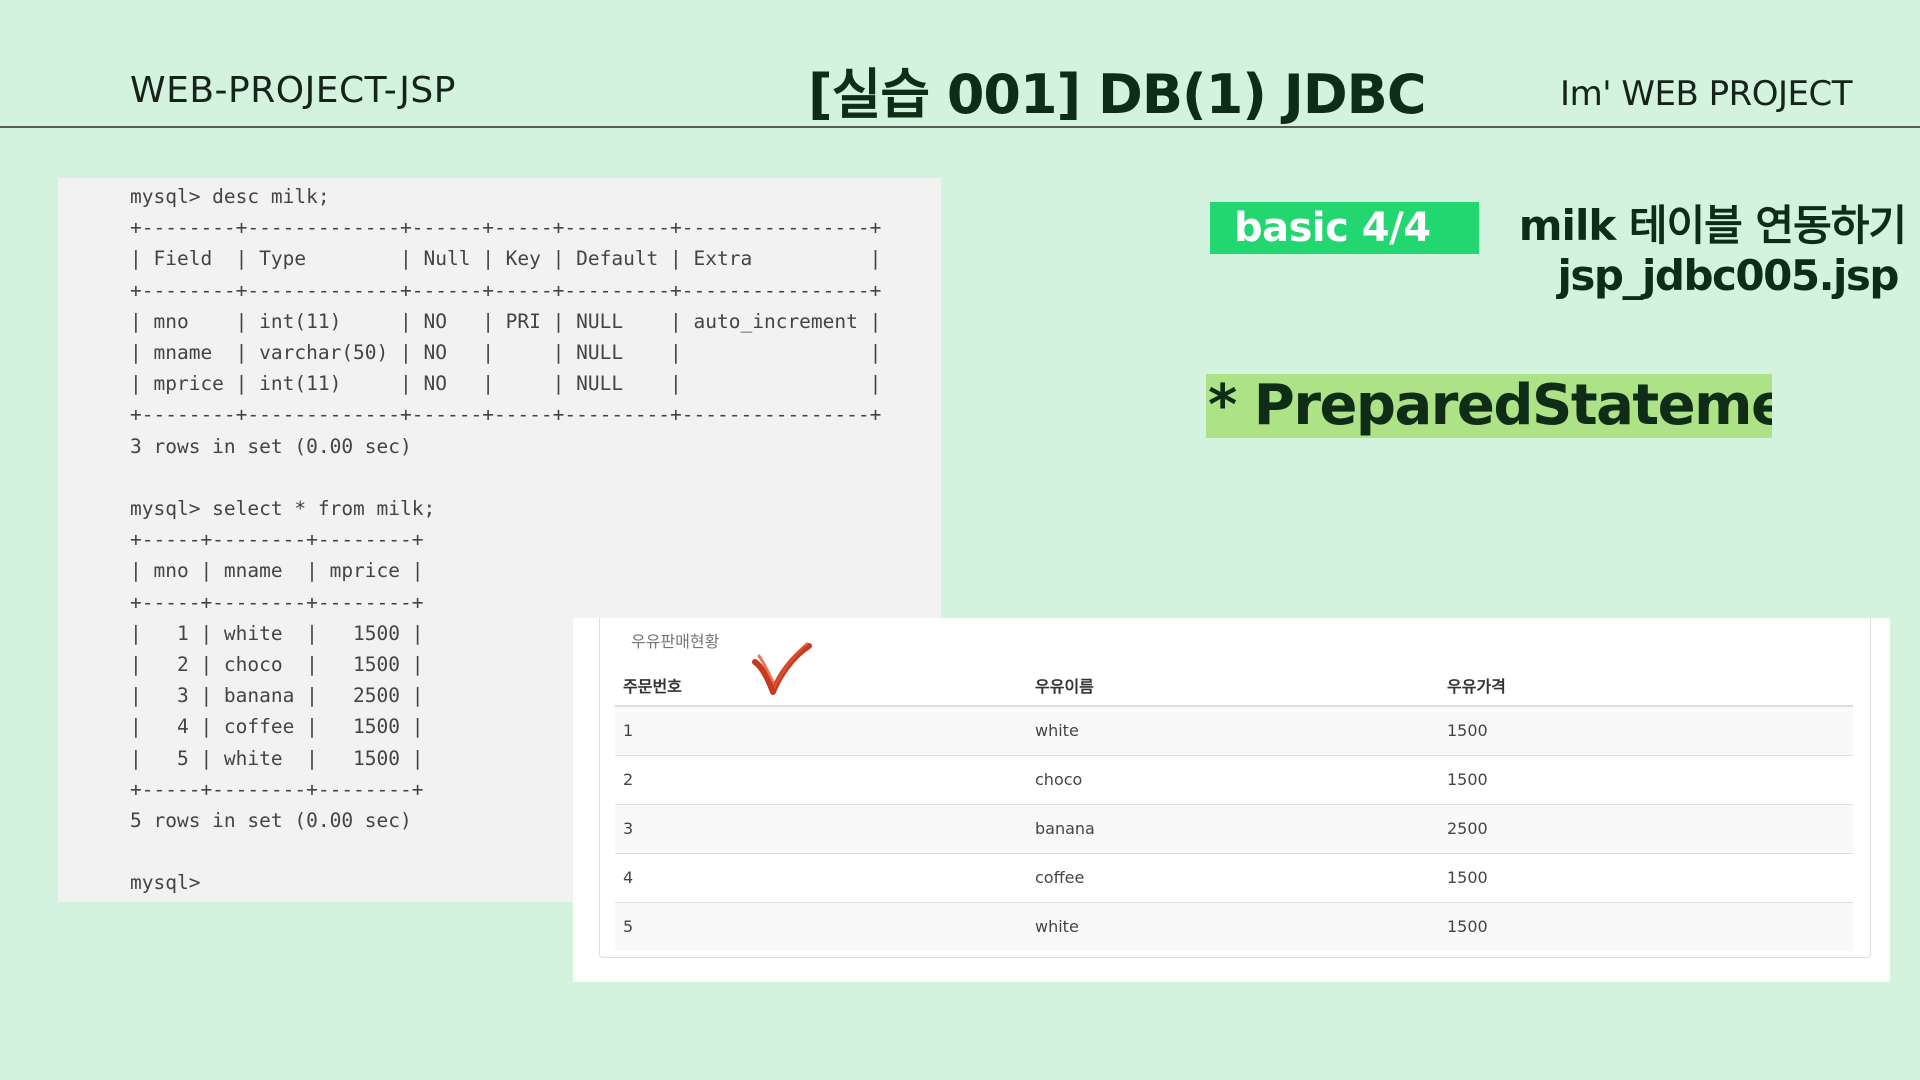 The width and height of the screenshot is (1920, 1080). I want to click on header-project-name: Im' WEB PROJECT, so click(1706, 94).